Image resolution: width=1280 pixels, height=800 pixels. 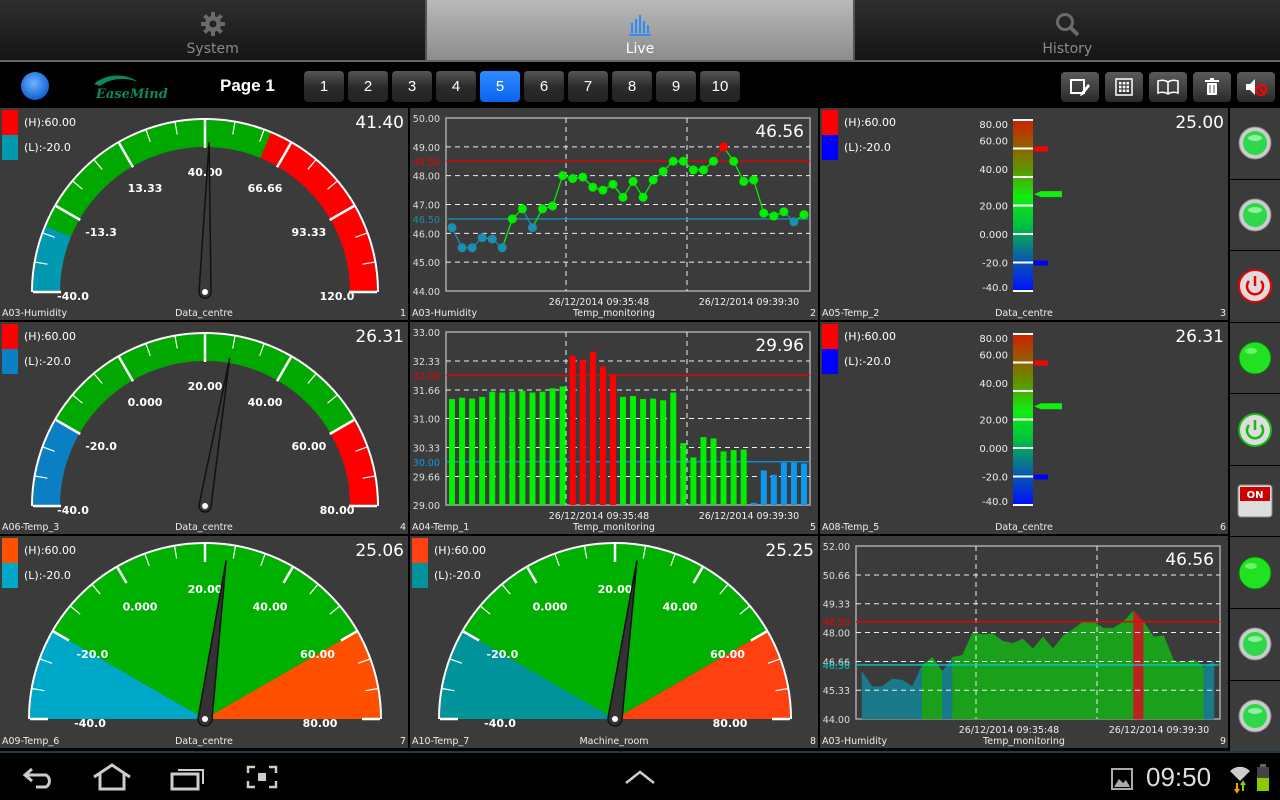 I want to click on edit-button, so click(x=1080, y=87).